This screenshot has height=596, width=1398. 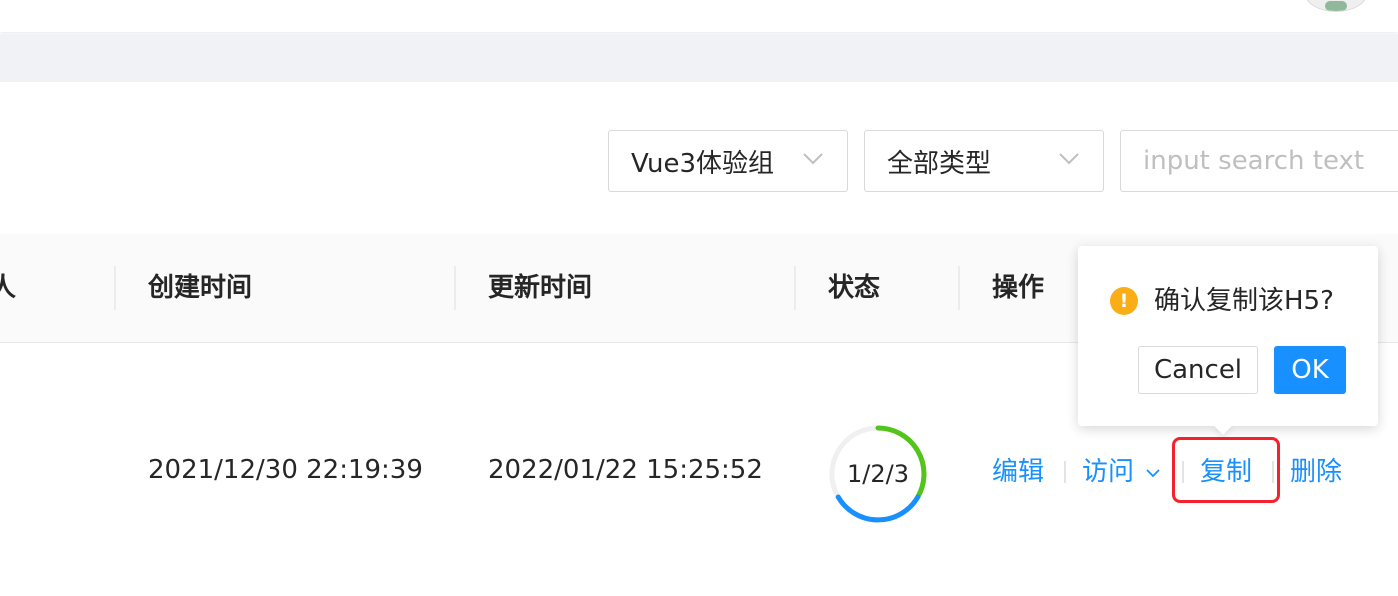 What do you see at coordinates (1244, 301) in the screenshot?
I see `confirm-message: 确认复制该H5?` at bounding box center [1244, 301].